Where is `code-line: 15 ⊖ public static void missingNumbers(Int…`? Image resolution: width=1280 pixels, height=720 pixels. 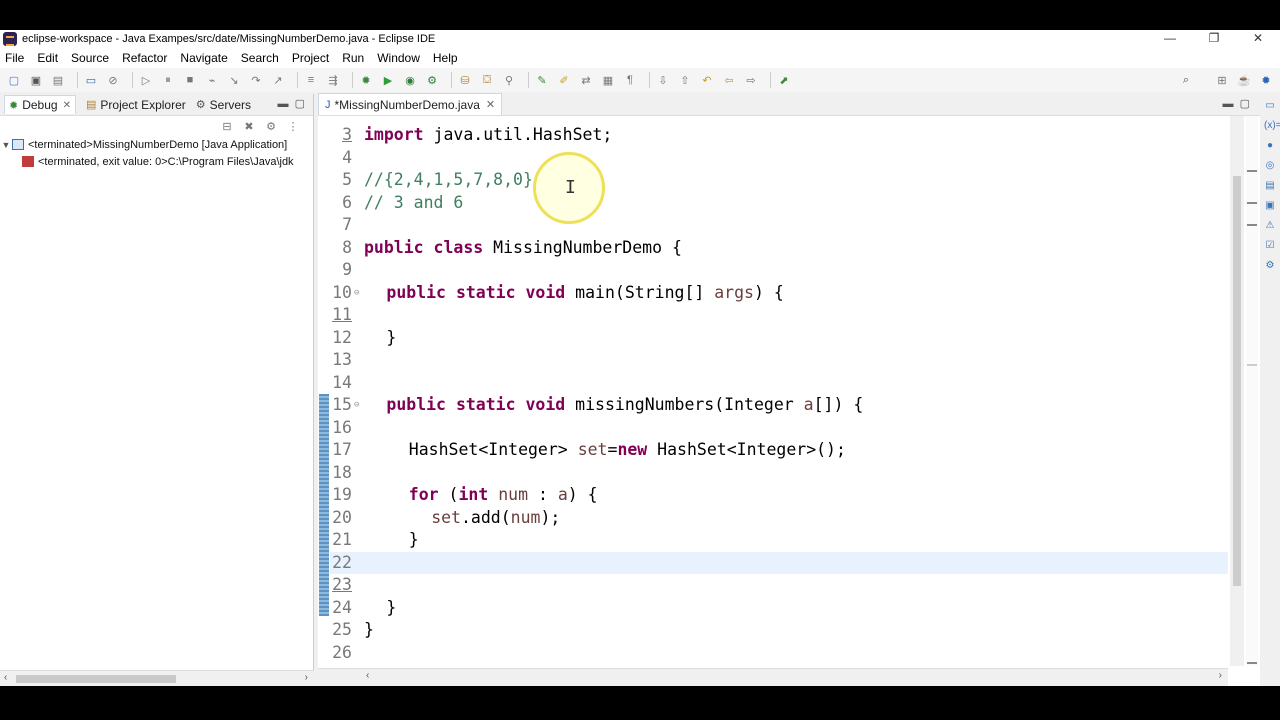
code-line: 15 ⊖ public static void missingNumbers(Int… is located at coordinates (779, 405).